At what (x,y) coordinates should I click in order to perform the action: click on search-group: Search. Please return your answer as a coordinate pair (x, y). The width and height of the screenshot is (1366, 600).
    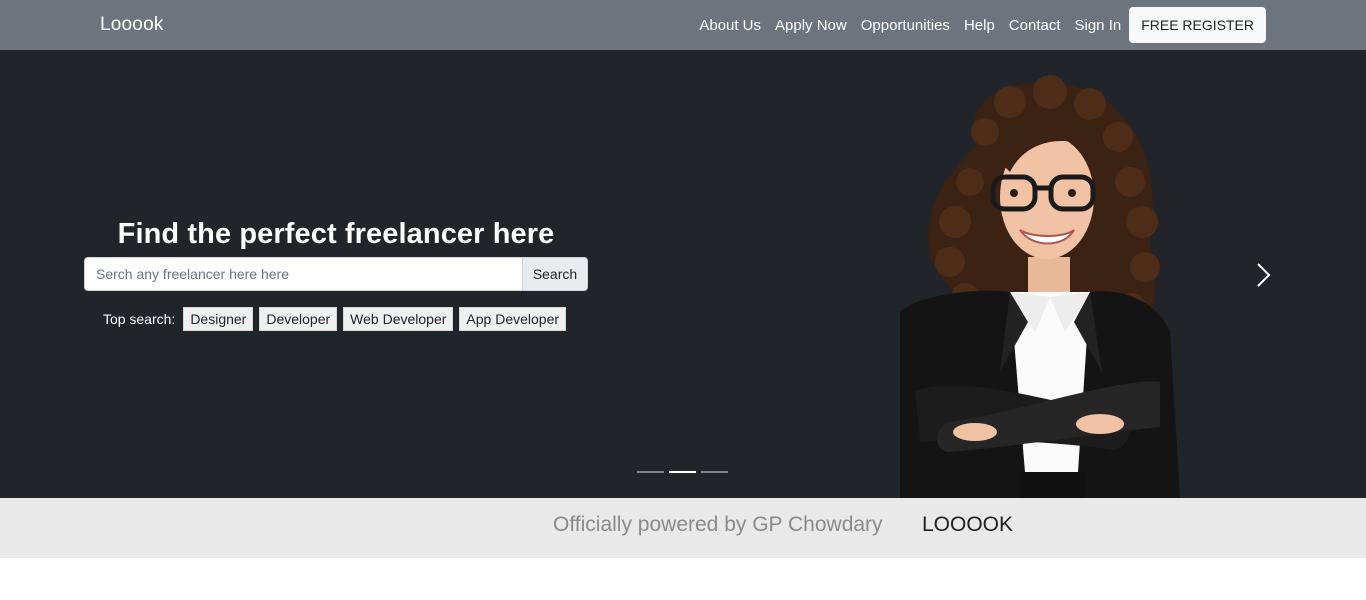
    Looking at the image, I should click on (336, 274).